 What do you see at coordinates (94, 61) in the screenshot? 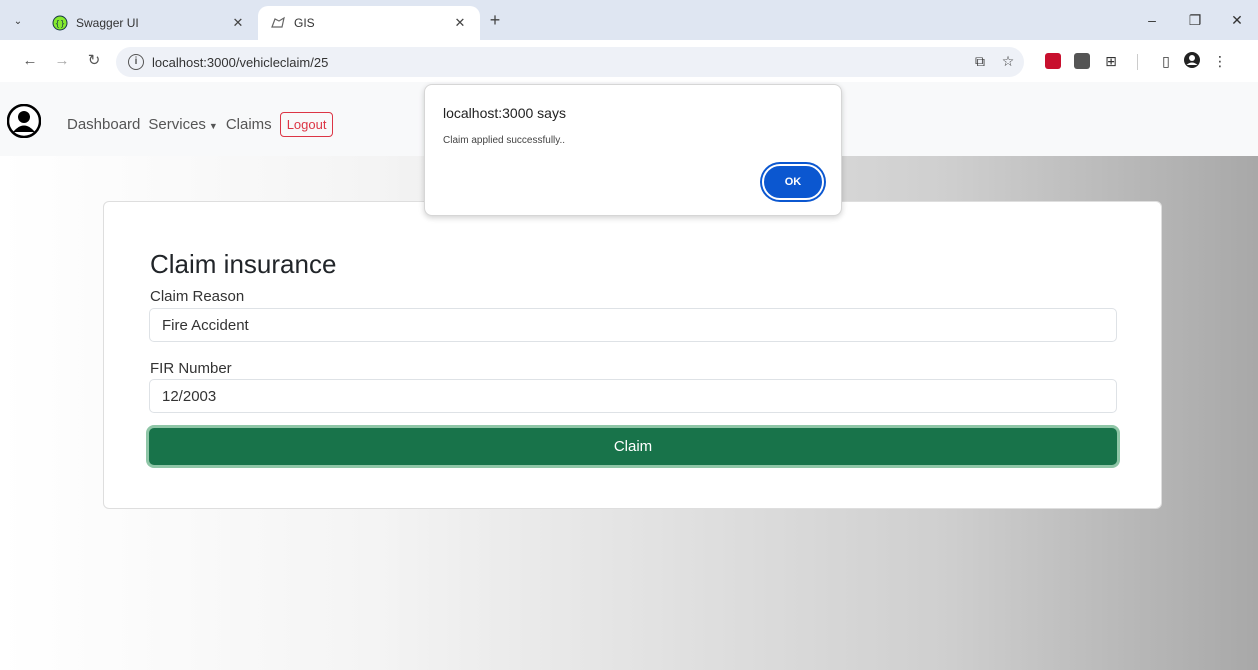
I see `reload-icon: ↻` at bounding box center [94, 61].